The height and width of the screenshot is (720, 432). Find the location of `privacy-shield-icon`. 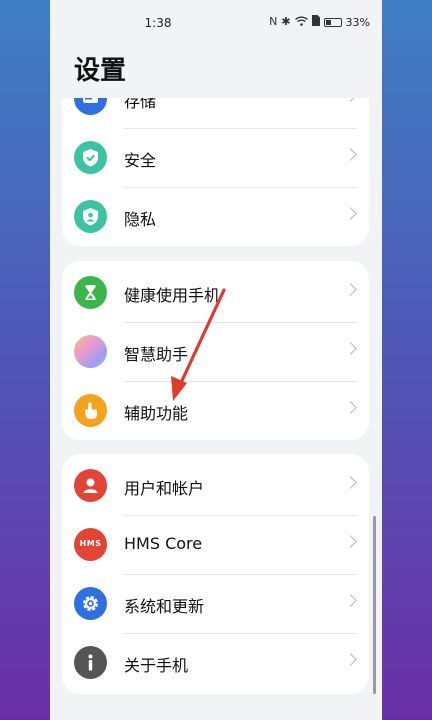

privacy-shield-icon is located at coordinates (90, 216).